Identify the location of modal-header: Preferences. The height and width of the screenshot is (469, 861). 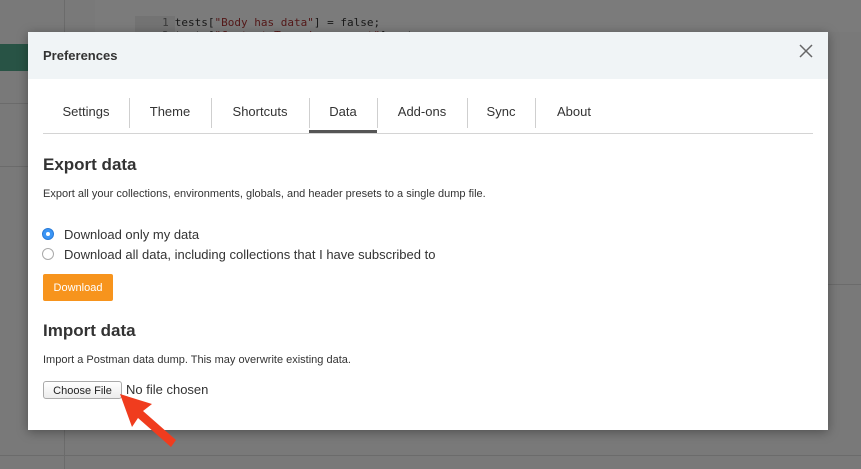
(428, 55).